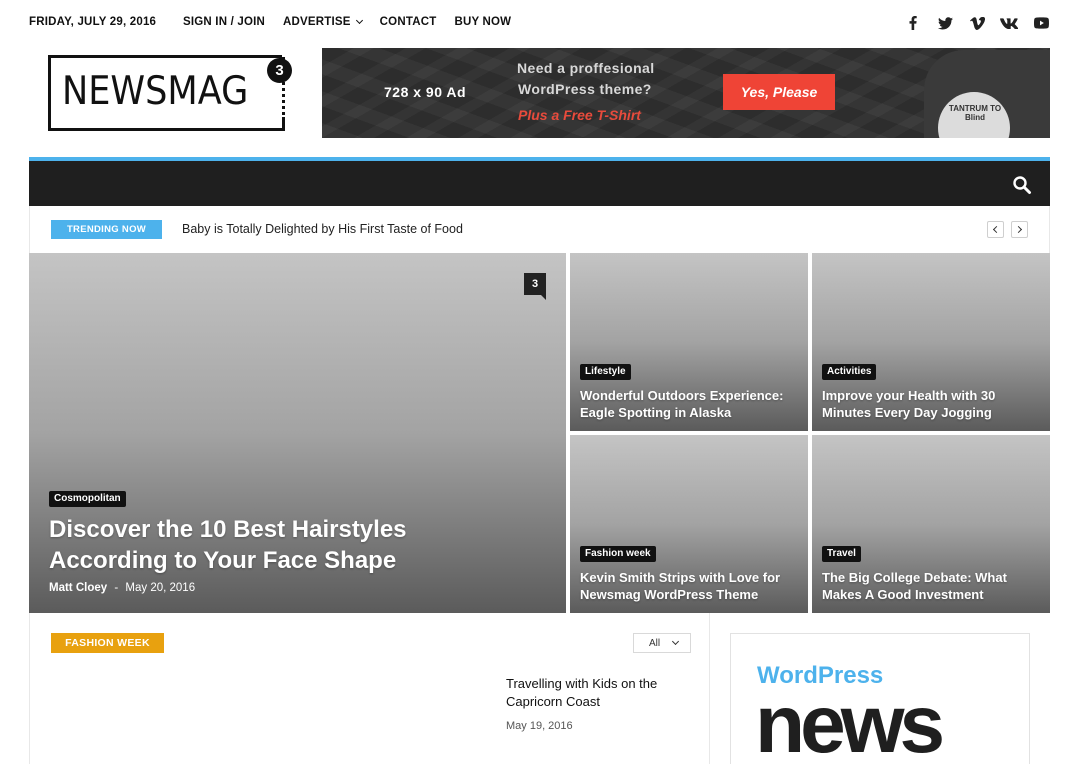  I want to click on twitter-icon, so click(945, 23).